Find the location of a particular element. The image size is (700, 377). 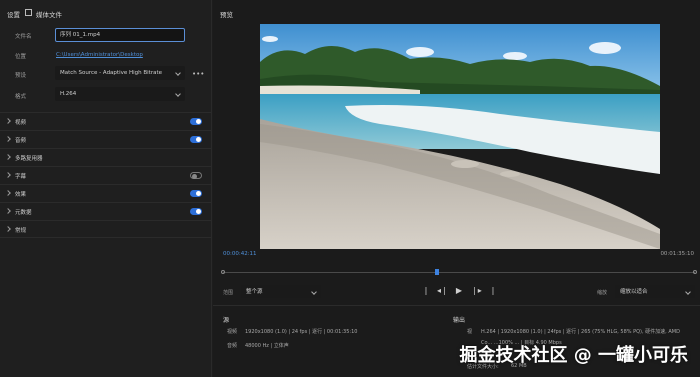

video-toggle is located at coordinates (196, 121).